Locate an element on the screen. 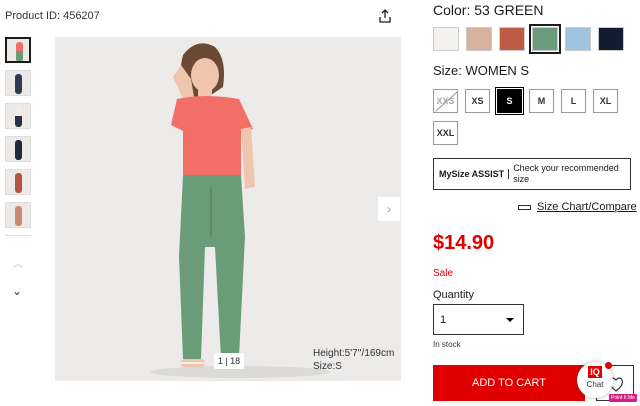 The height and width of the screenshot is (406, 640). color-swatches is located at coordinates (528, 39).